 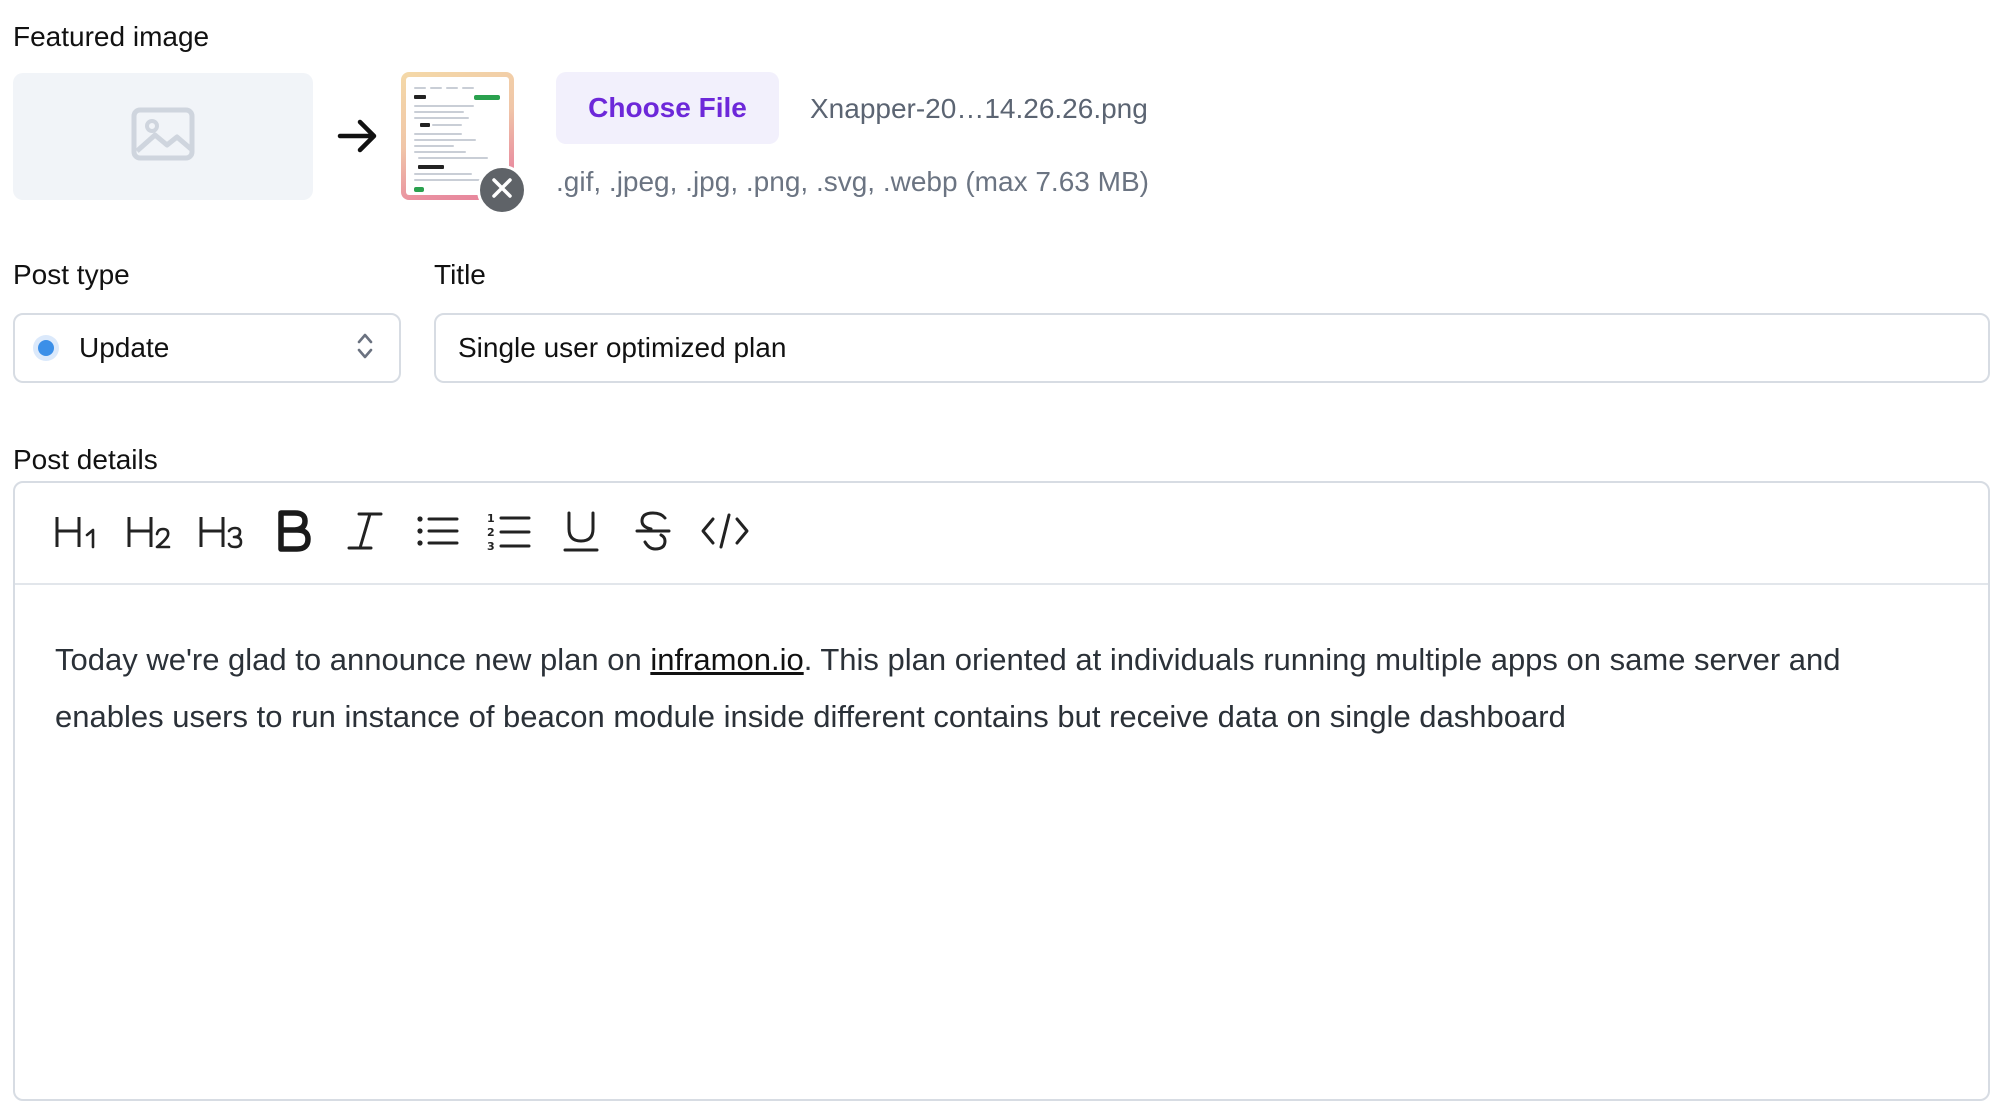 I want to click on post-type-label: Post type, so click(x=71, y=274).